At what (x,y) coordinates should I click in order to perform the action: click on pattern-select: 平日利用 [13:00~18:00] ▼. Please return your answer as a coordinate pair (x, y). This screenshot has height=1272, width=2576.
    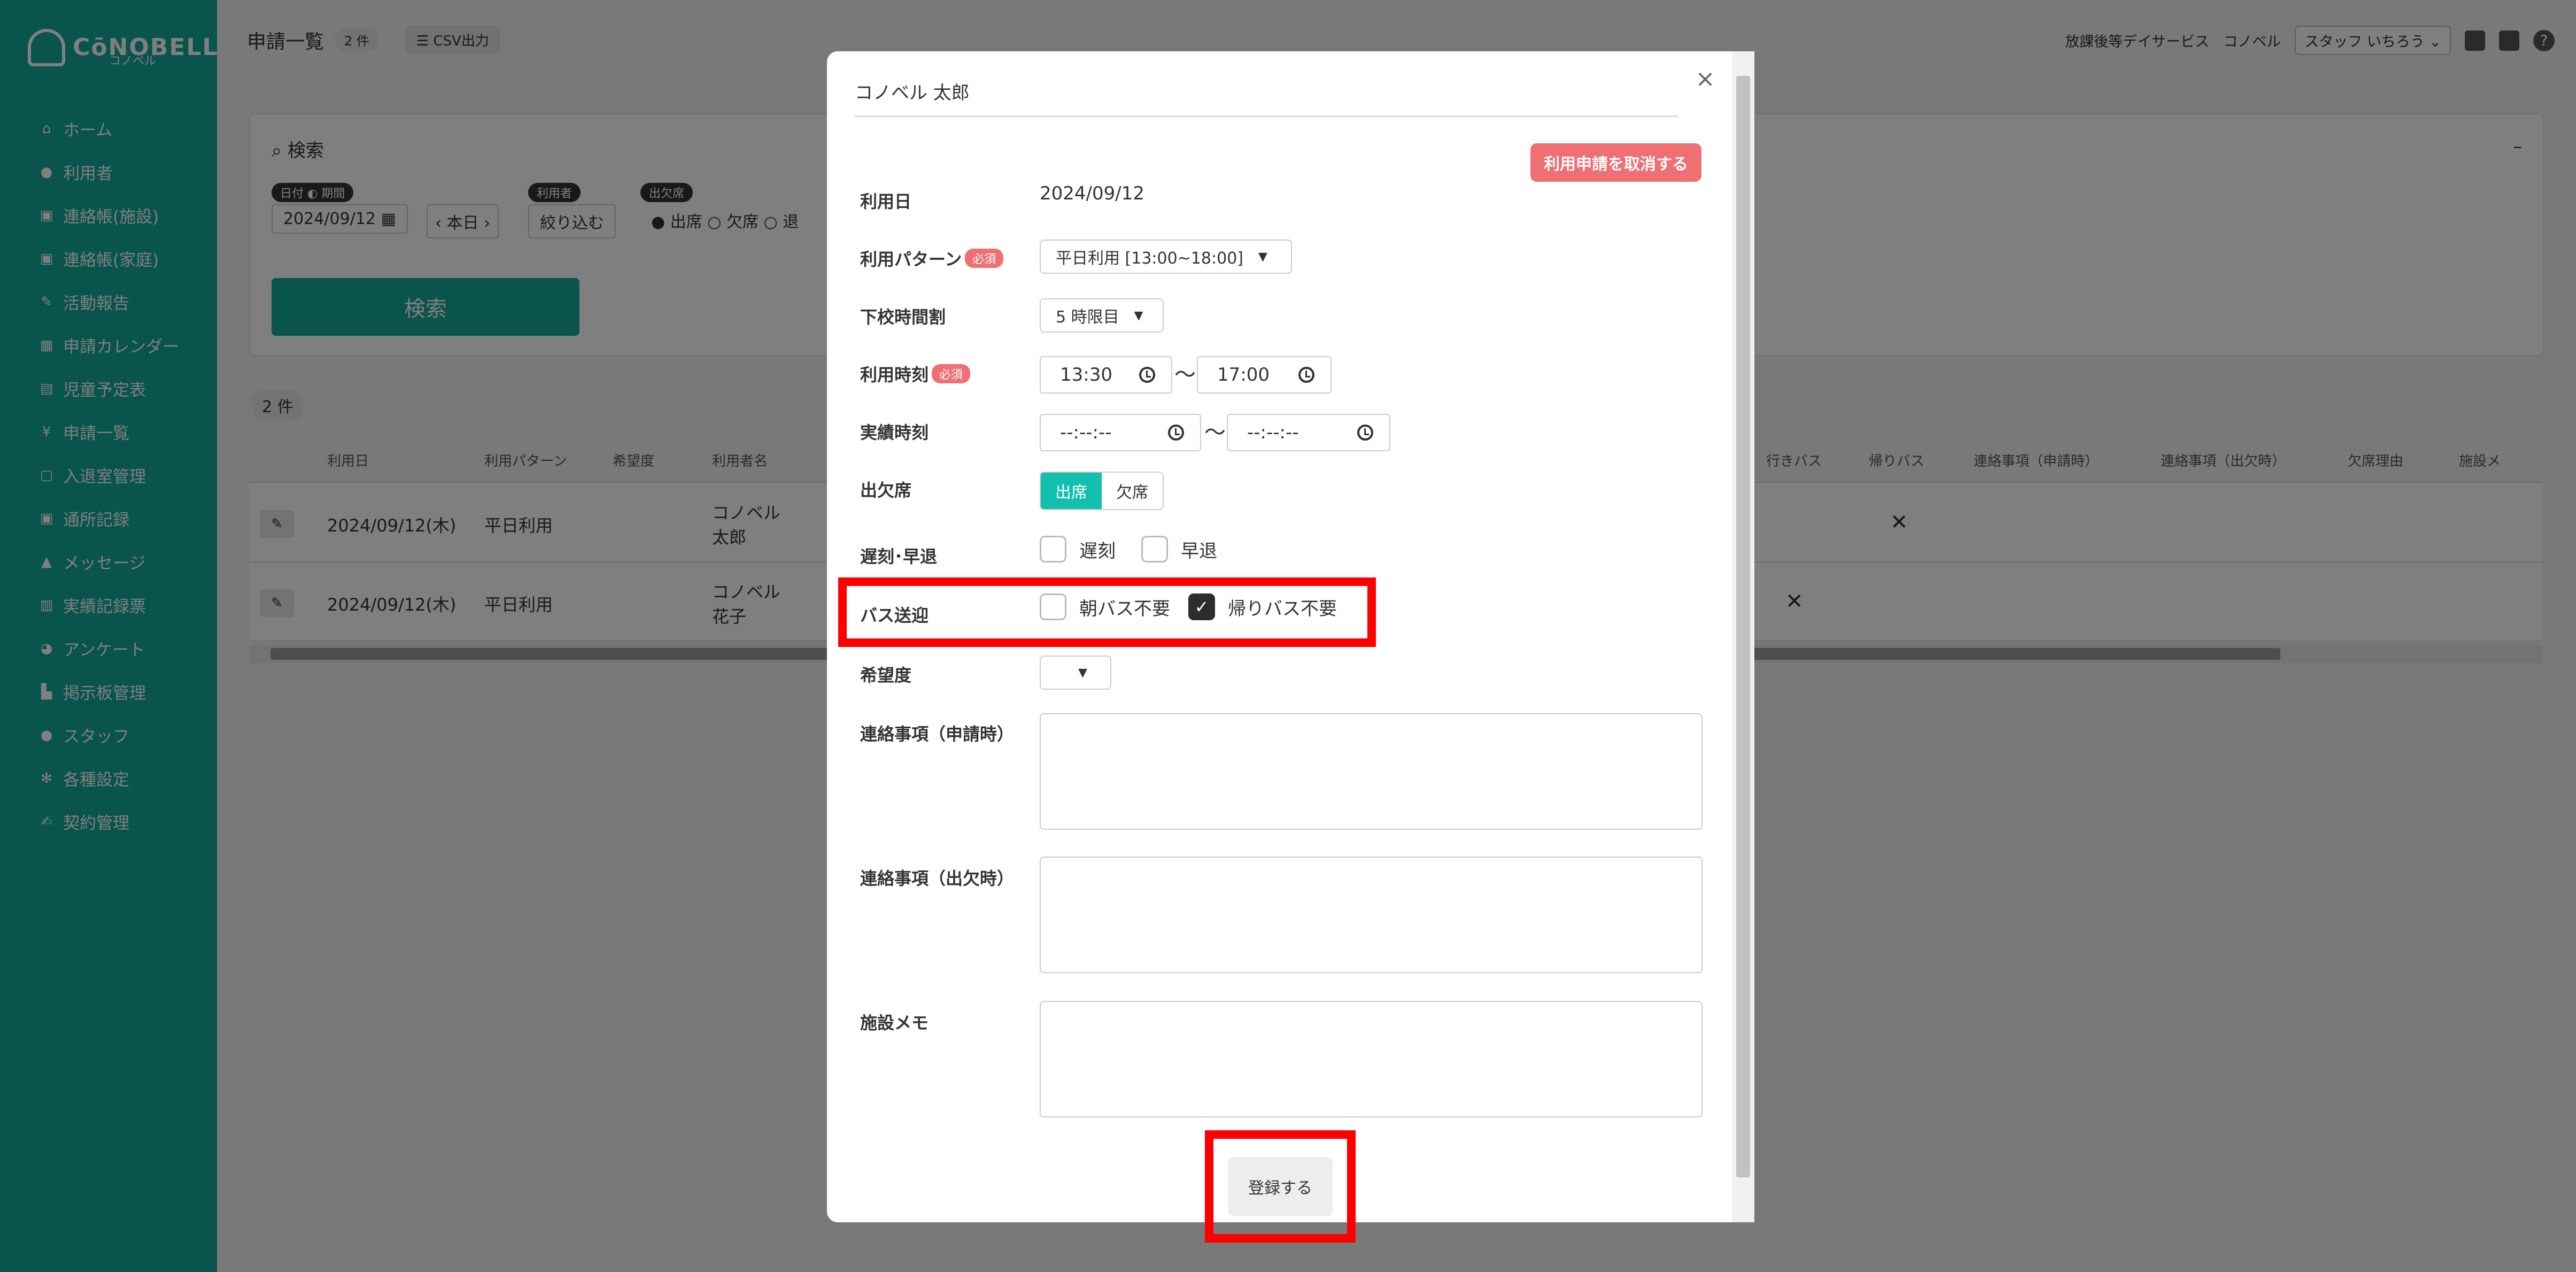
    Looking at the image, I should click on (1166, 257).